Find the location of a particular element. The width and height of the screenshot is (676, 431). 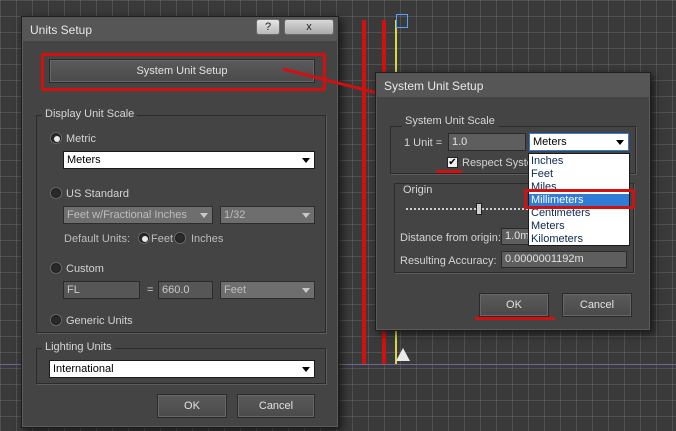

system-cancel-button: Cancel is located at coordinates (597, 305).